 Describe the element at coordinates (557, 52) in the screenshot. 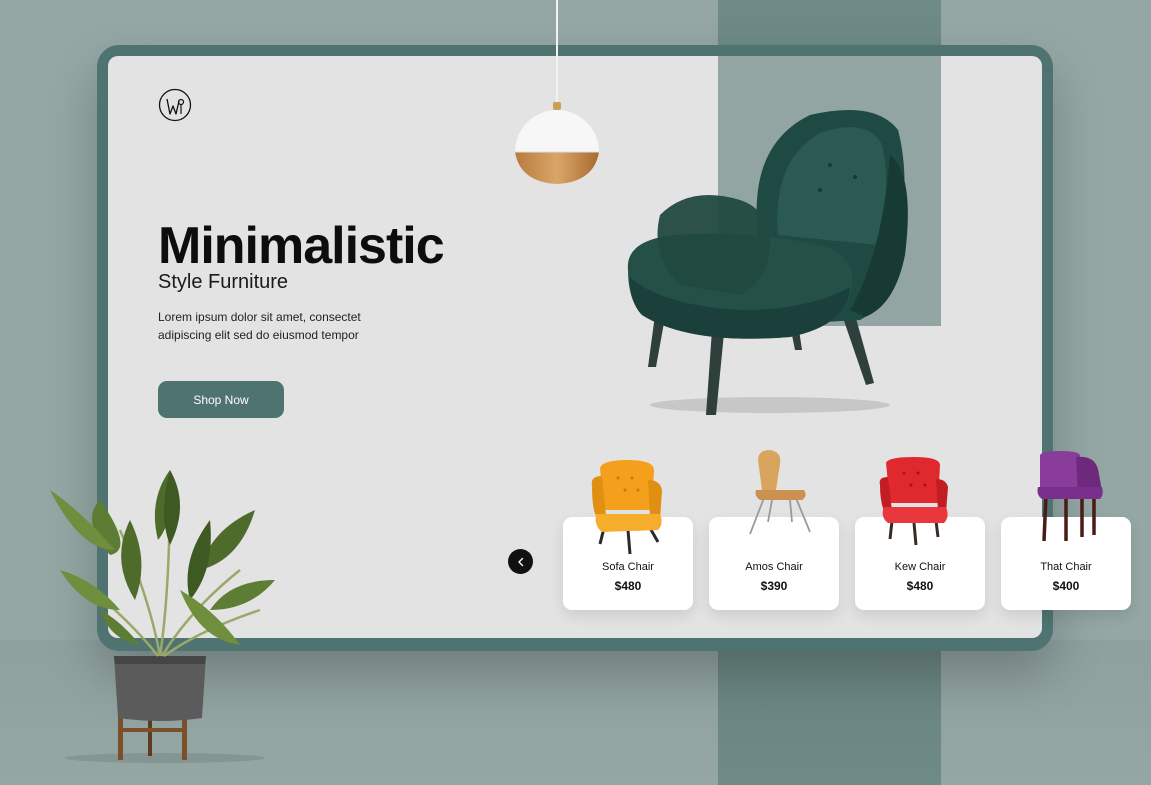

I see `lamp-cord` at that location.